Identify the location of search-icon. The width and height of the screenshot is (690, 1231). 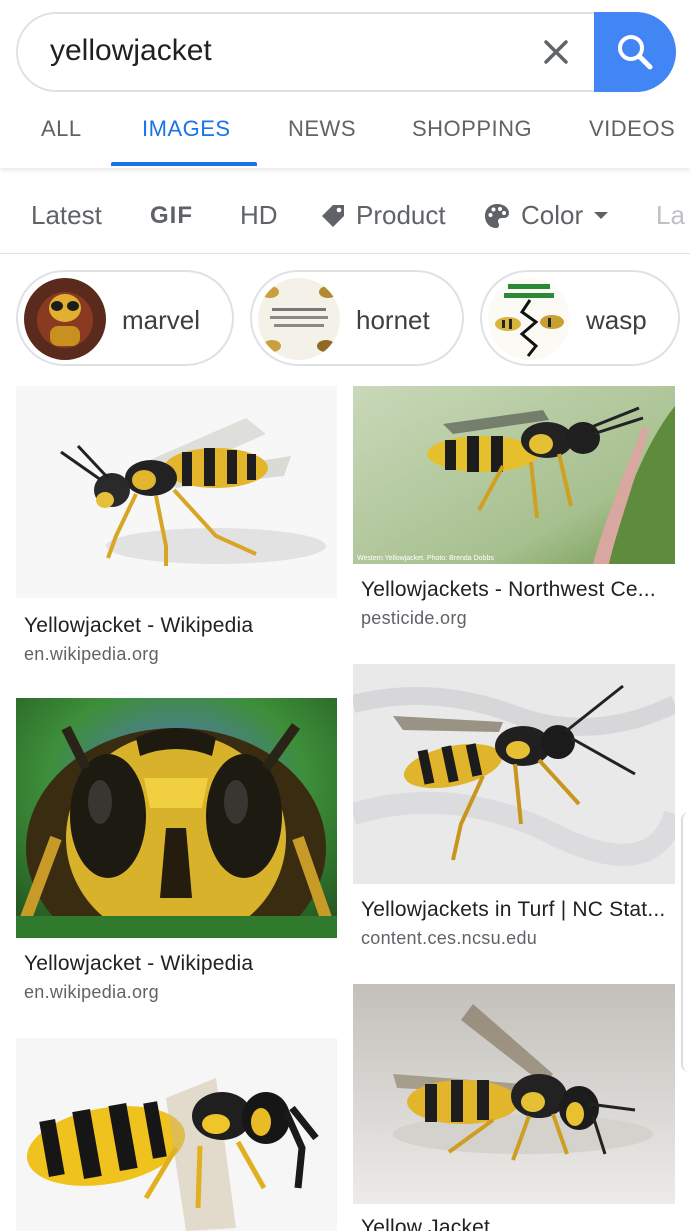
(635, 52).